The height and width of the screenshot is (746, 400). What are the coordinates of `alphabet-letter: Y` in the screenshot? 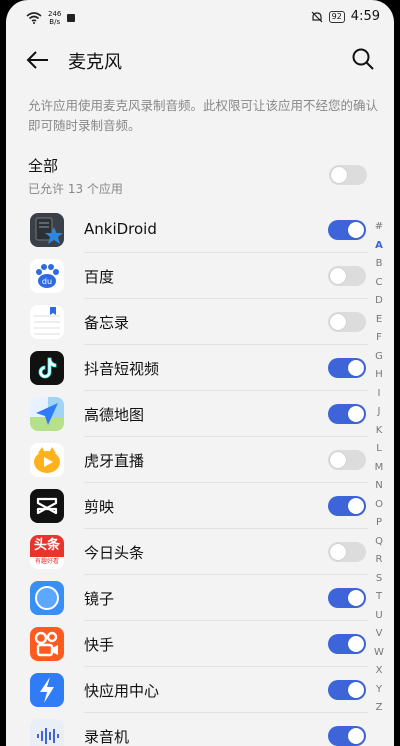 It's located at (379, 690).